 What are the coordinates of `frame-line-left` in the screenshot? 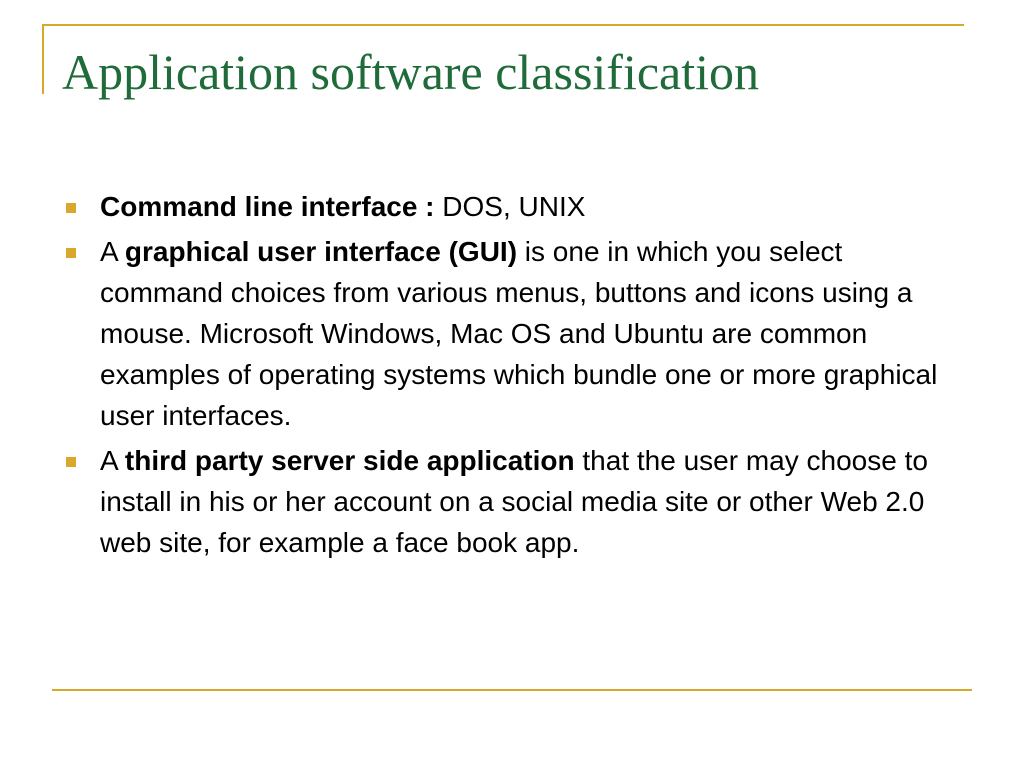 It's located at (43, 59).